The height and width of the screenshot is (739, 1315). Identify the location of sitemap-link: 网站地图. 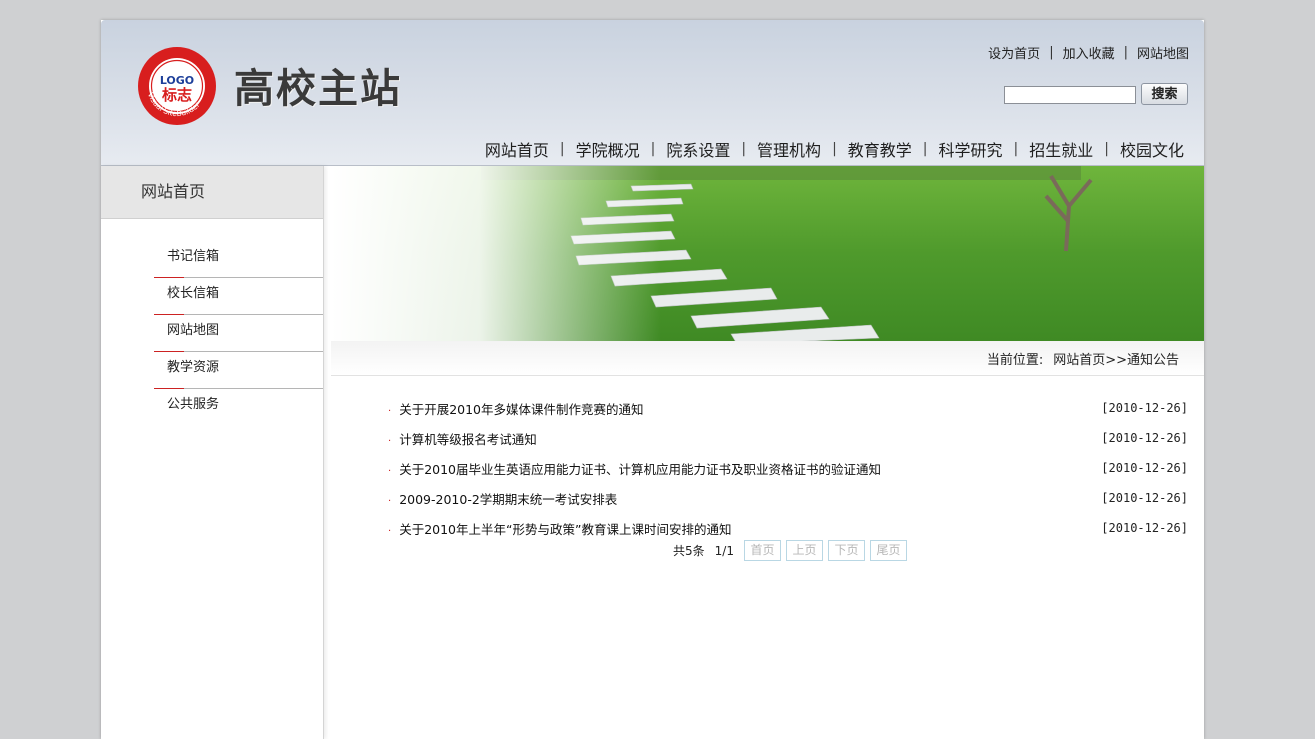
(1163, 52).